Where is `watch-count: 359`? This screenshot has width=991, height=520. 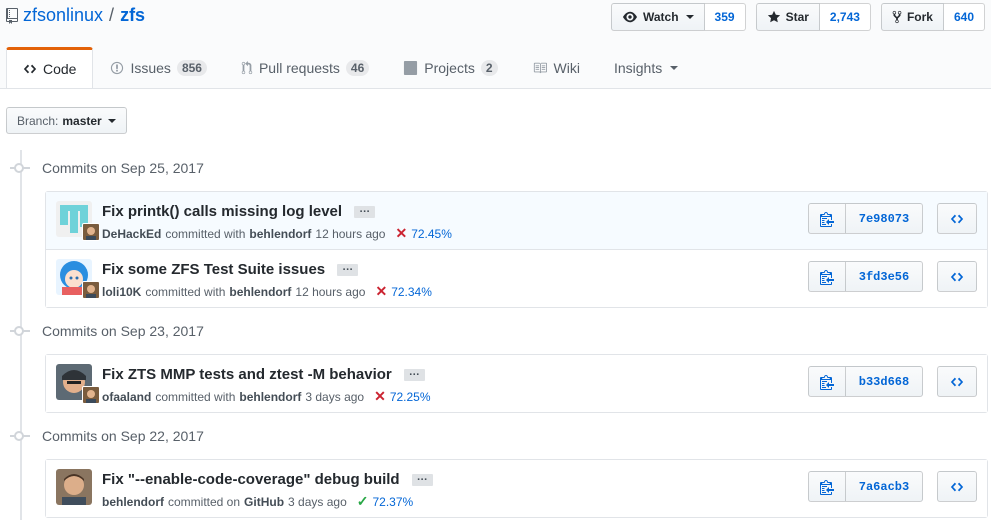 watch-count: 359 is located at coordinates (725, 17).